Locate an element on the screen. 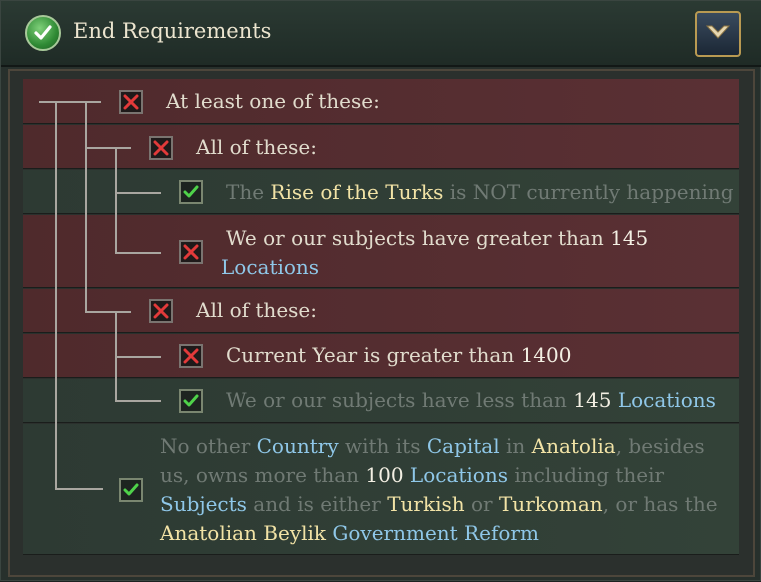  anatolian-beylik-link: Anatolian Beylik is located at coordinates (243, 533).